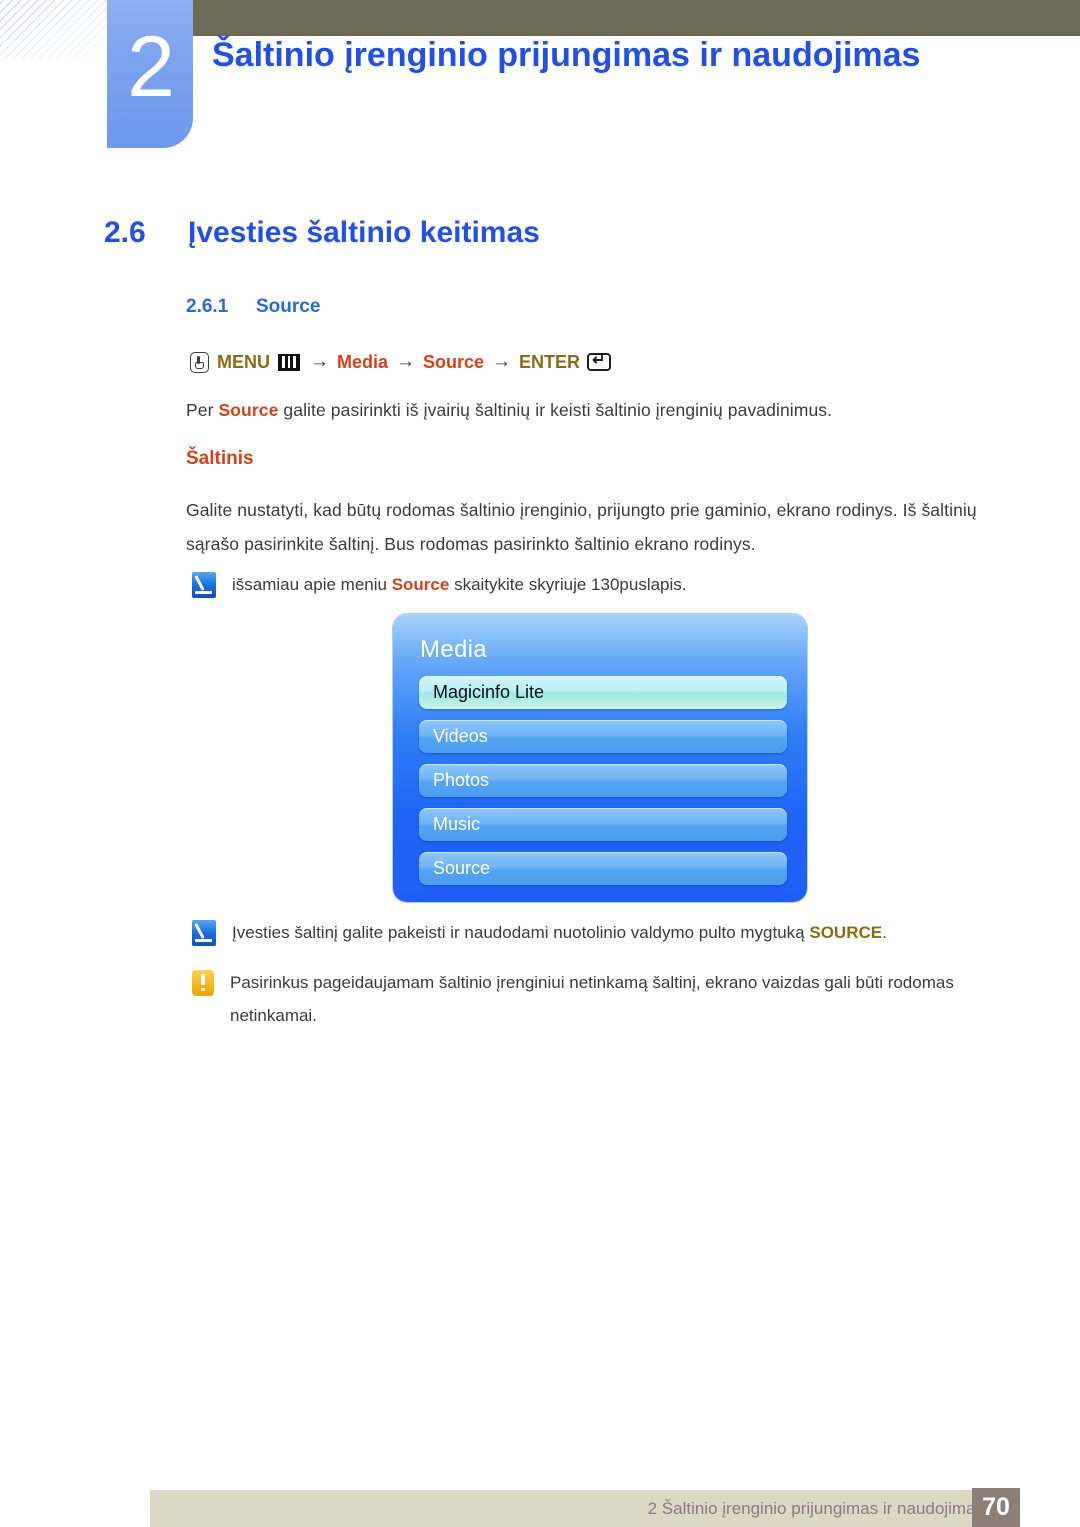  I want to click on header-olive-bar, so click(636, 18).